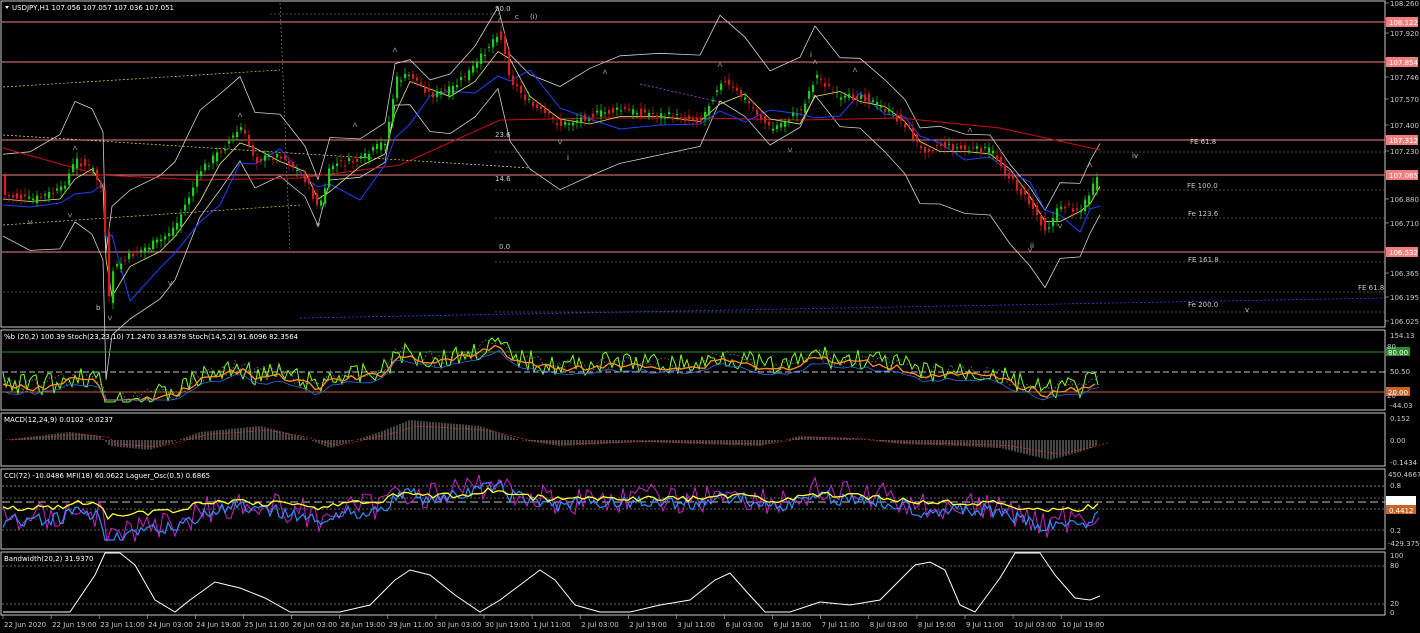 The image size is (1420, 633). Describe the element at coordinates (503, 135) in the screenshot. I see `fib-label: 23.6` at that location.